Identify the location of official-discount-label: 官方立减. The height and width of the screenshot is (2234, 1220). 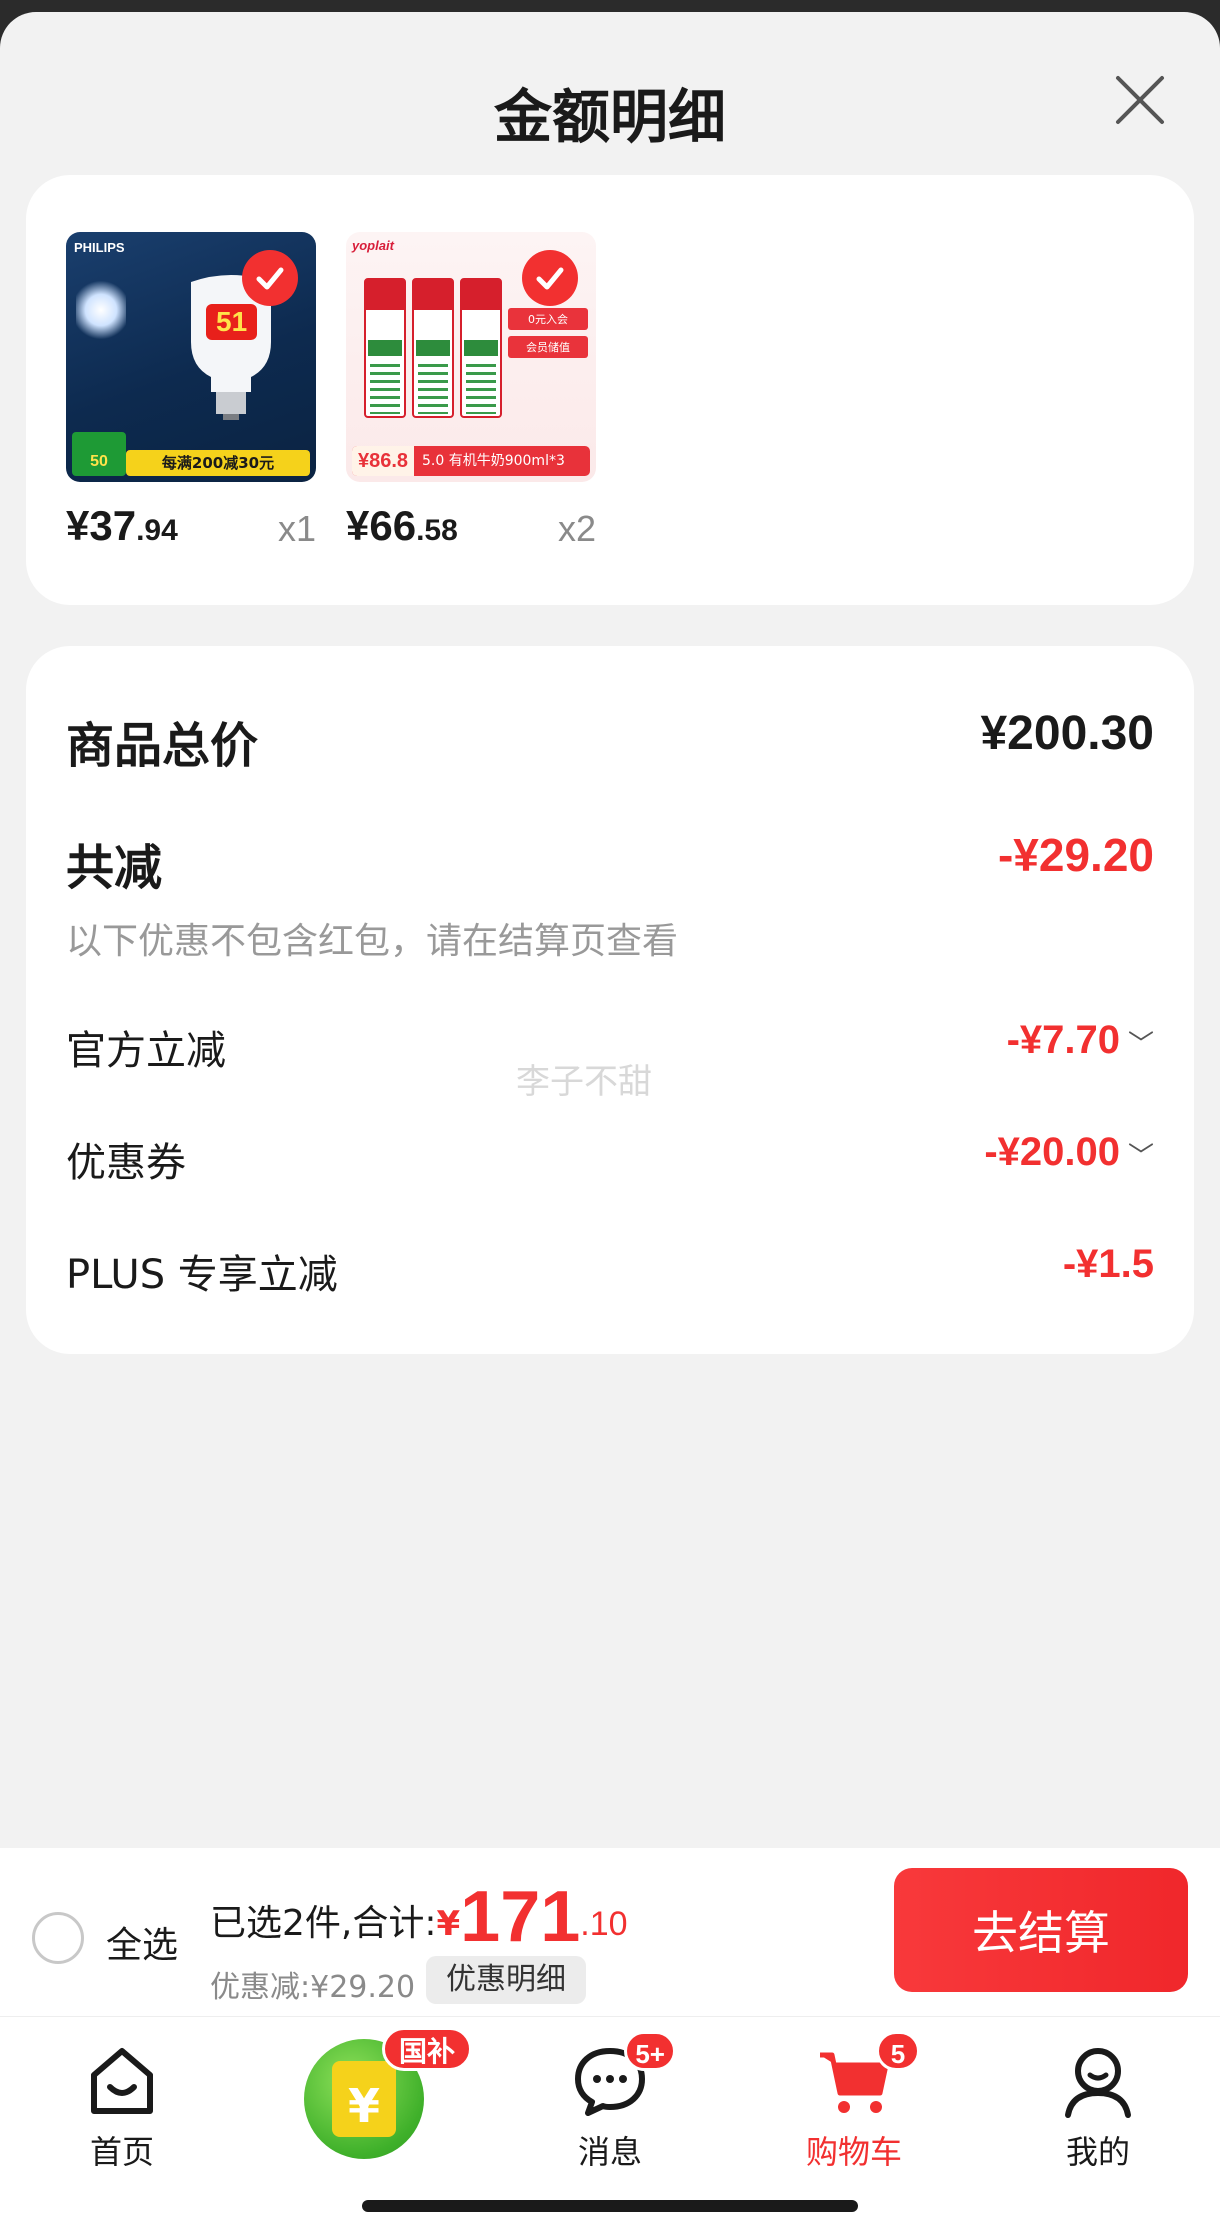
(146, 1051).